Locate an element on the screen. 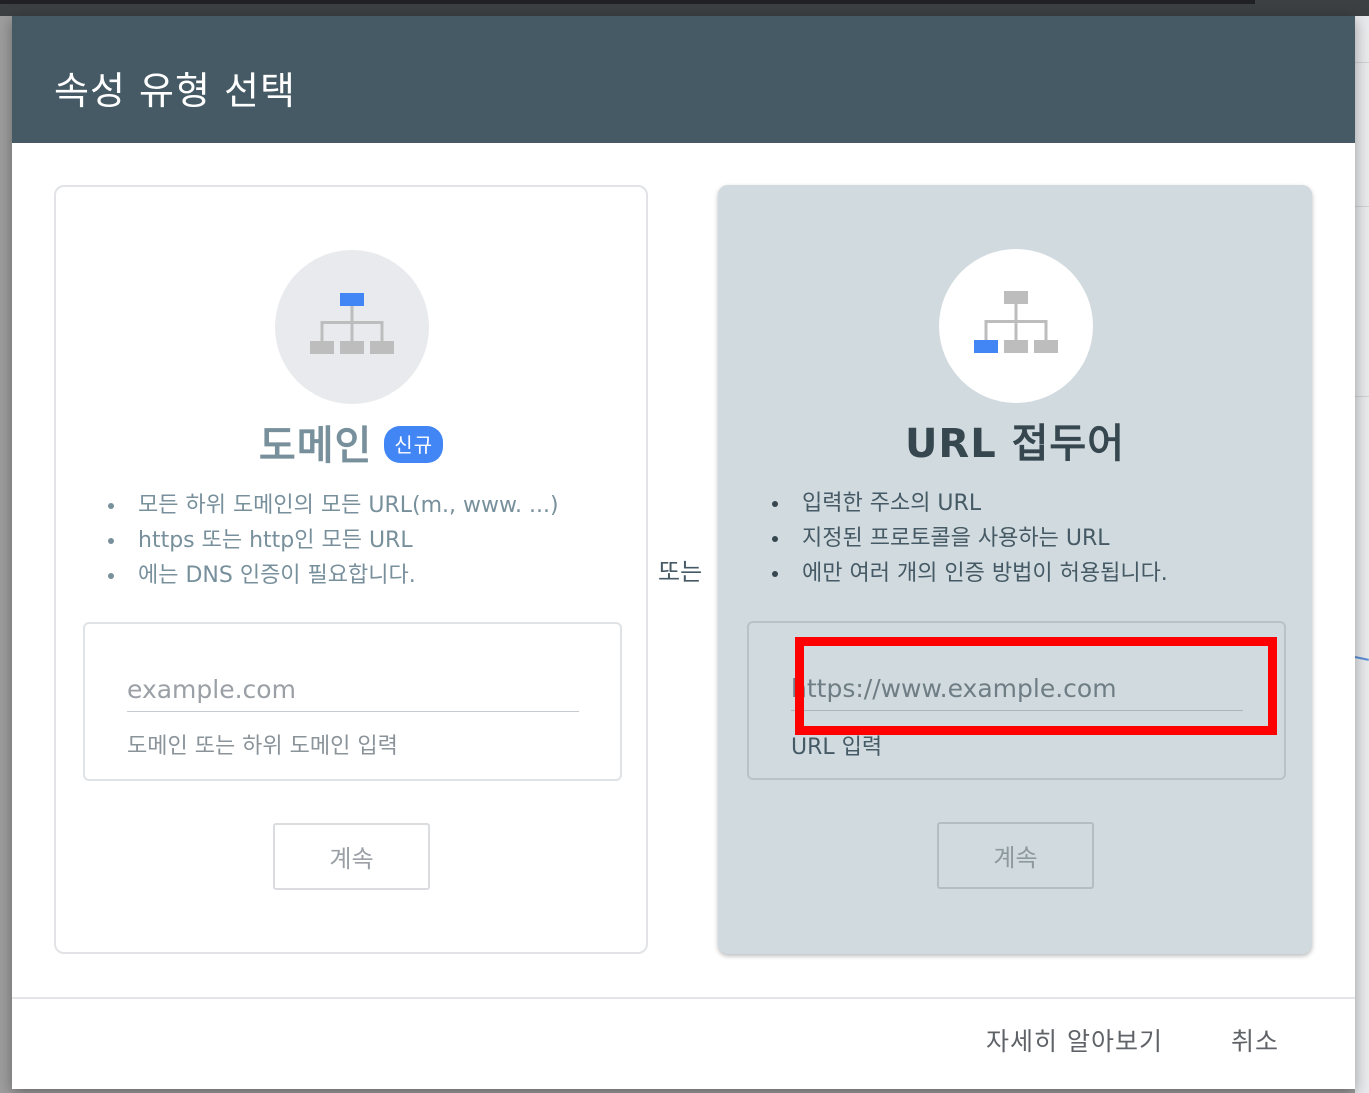 This screenshot has width=1369, height=1093. list-item: 지정된 프로토콜을 사용하는 URL is located at coordinates (970, 538).